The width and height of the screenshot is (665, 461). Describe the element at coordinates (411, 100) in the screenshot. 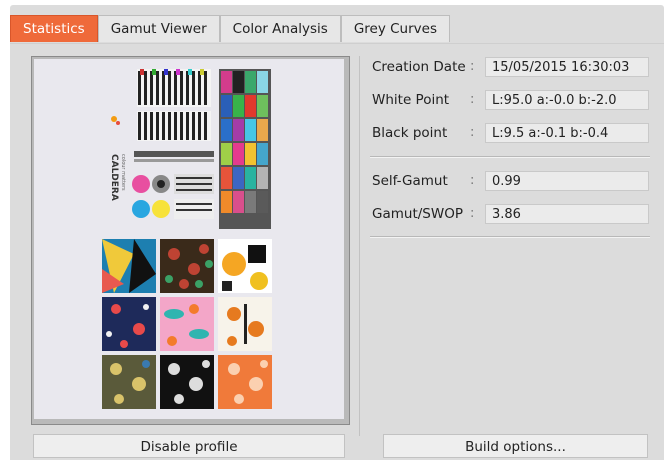

I see `white-point-label: White Point` at that location.